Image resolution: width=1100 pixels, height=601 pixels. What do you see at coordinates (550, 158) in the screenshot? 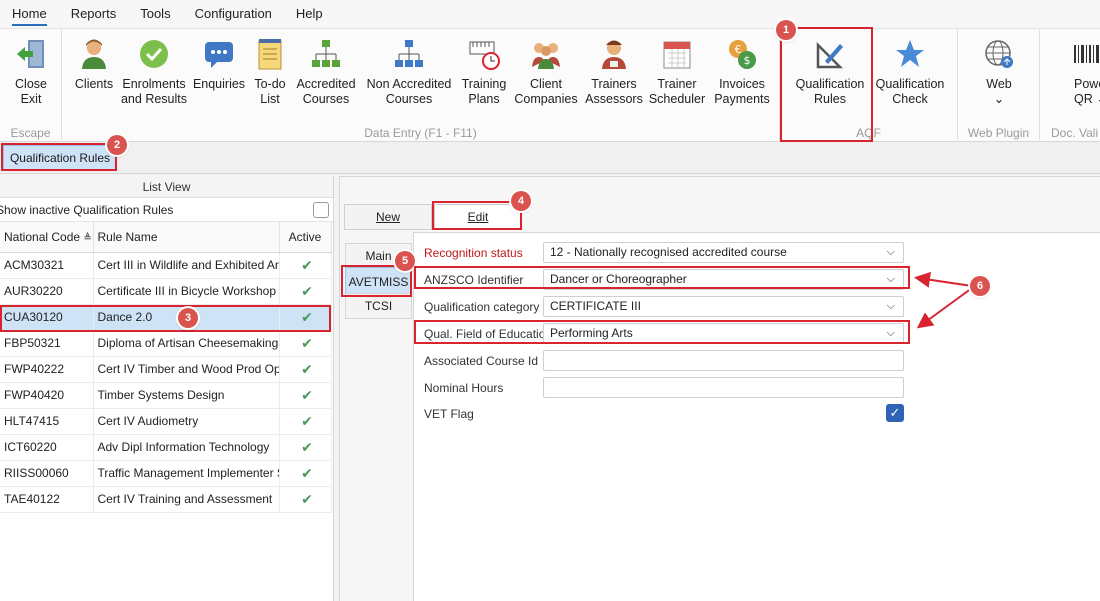
I see `document-tab-strip: Qualification Rules` at bounding box center [550, 158].